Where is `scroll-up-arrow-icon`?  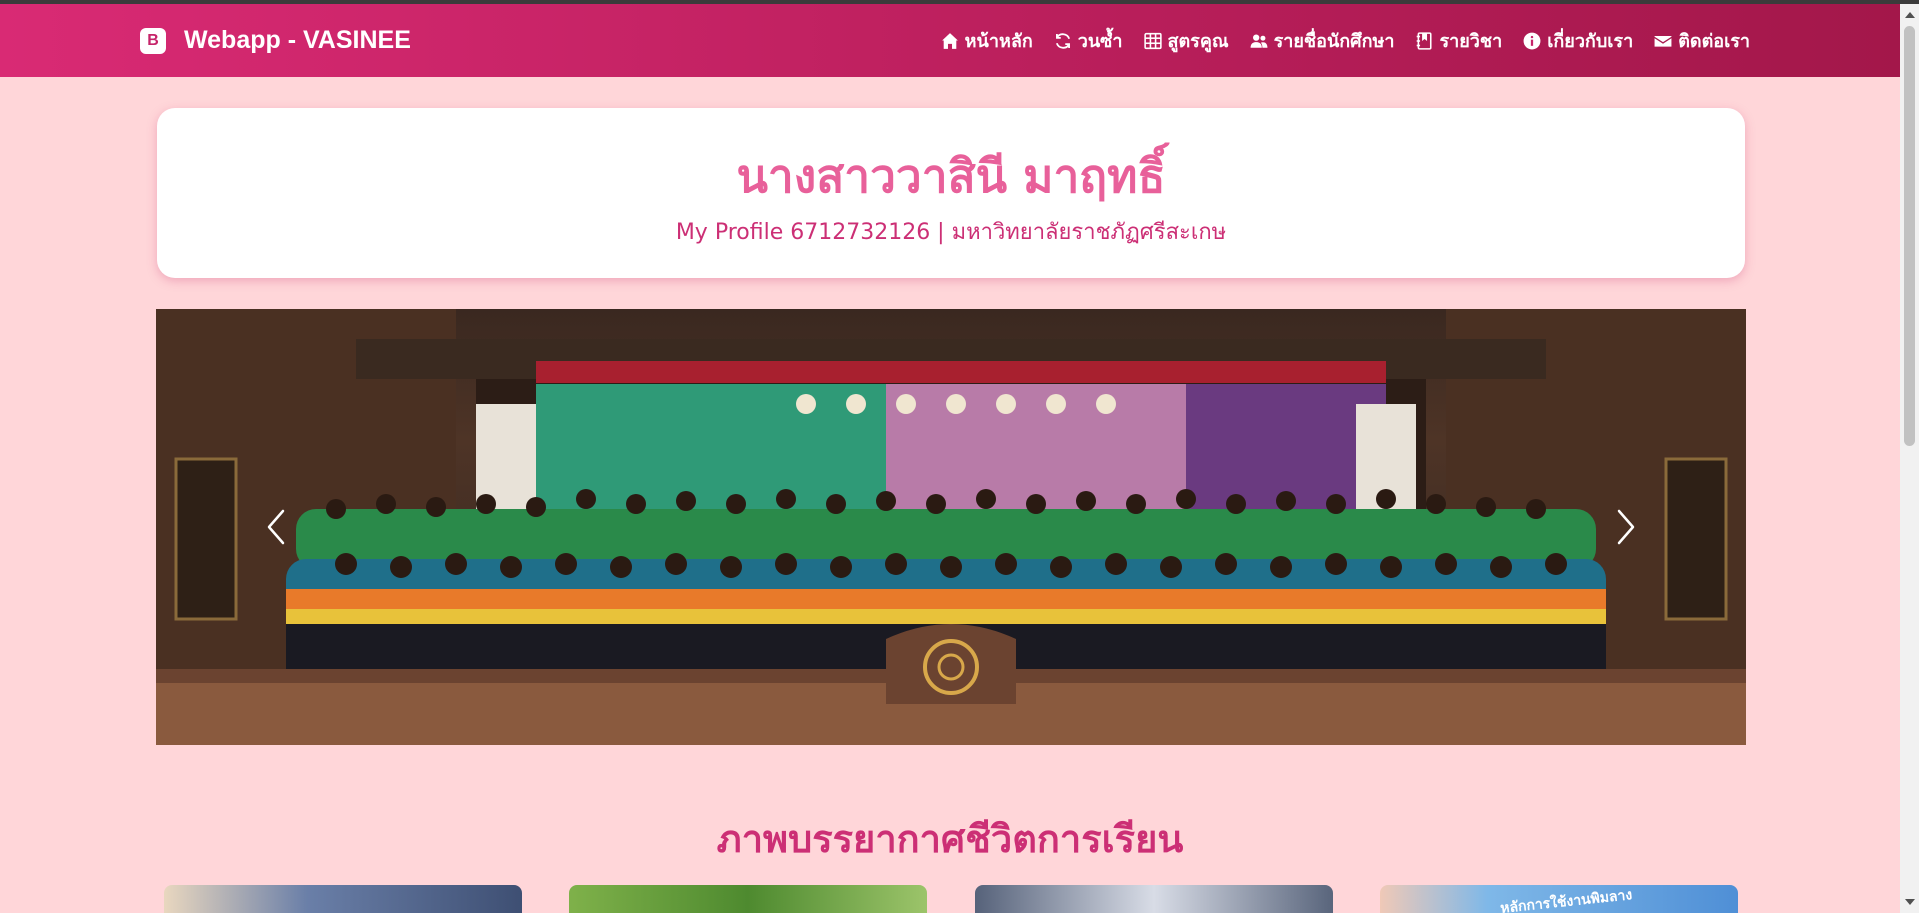
scroll-up-arrow-icon is located at coordinates (1910, 15).